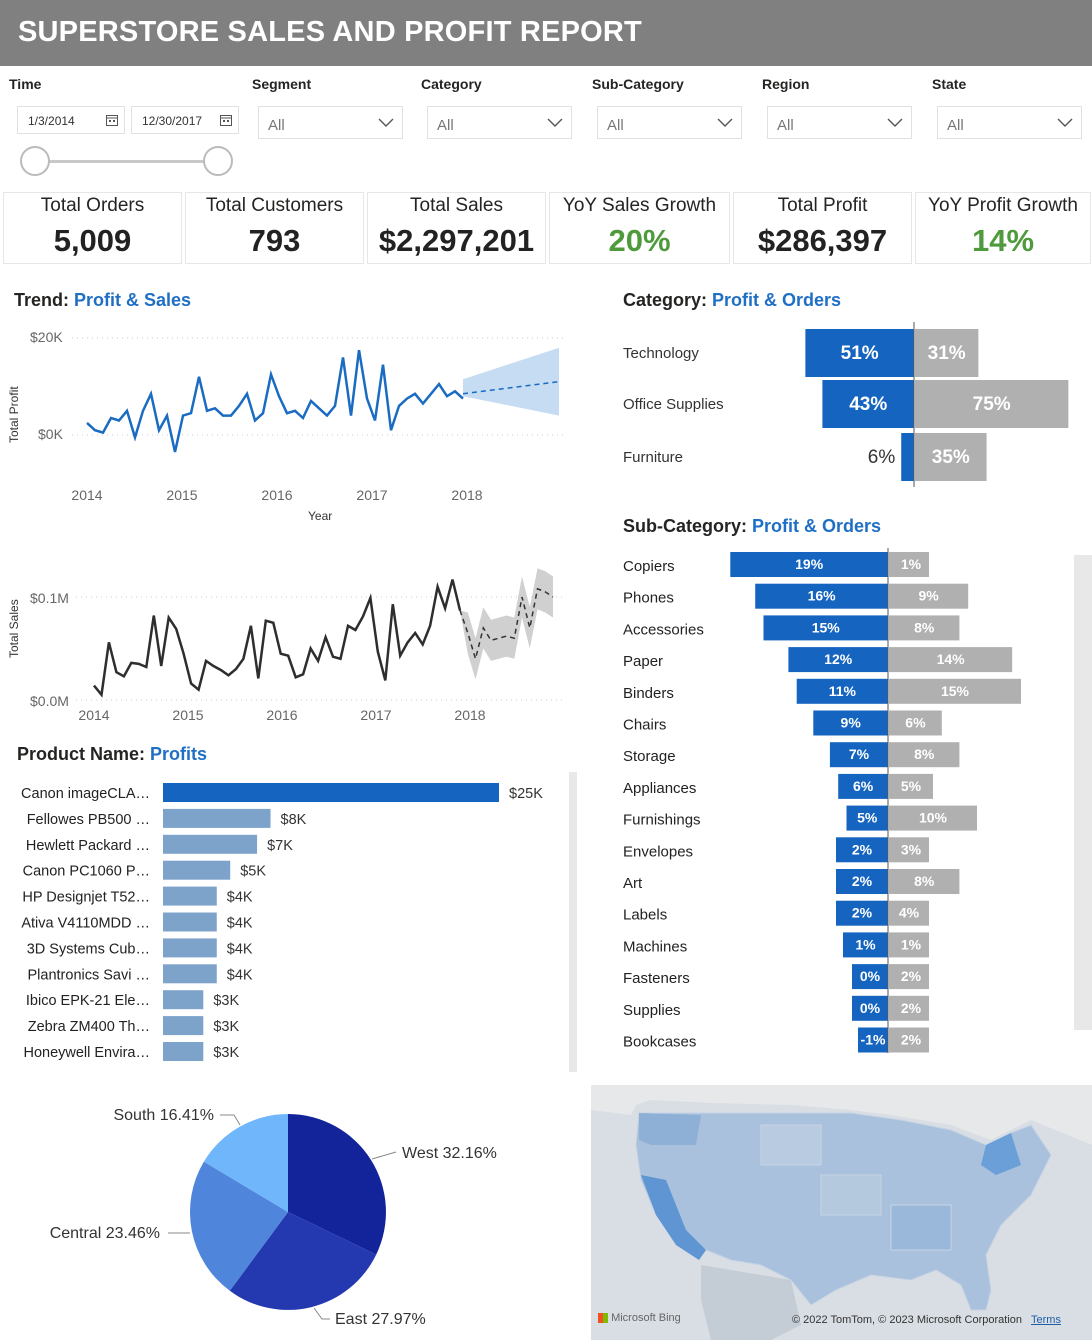 This screenshot has height=1344, width=1092. What do you see at coordinates (71, 120) in the screenshot?
I see `start-date-input: 1/3/2014` at bounding box center [71, 120].